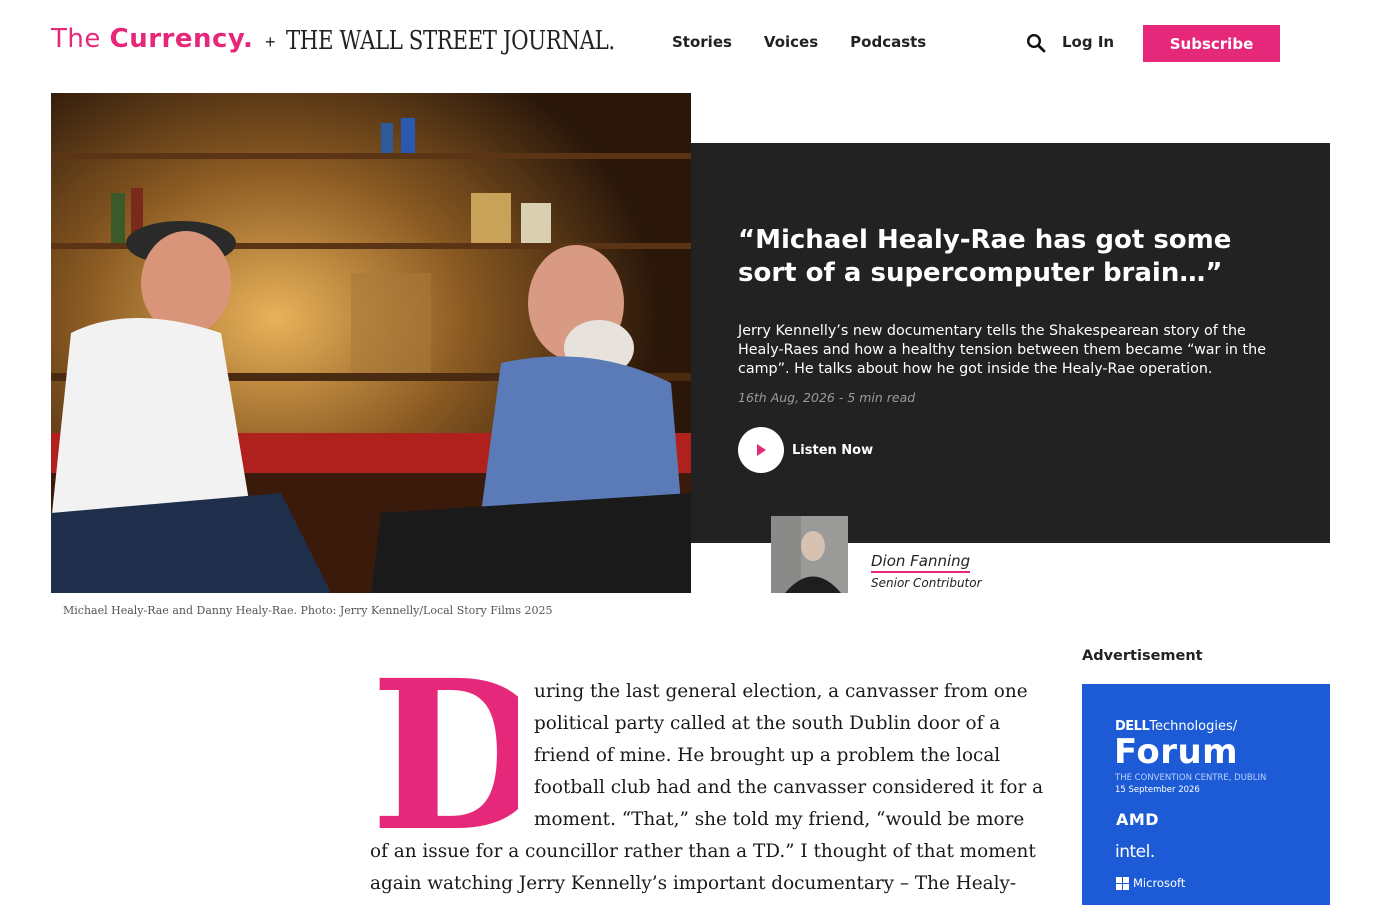 This screenshot has height=905, width=1381. I want to click on listen-now-label: Listen Now, so click(833, 450).